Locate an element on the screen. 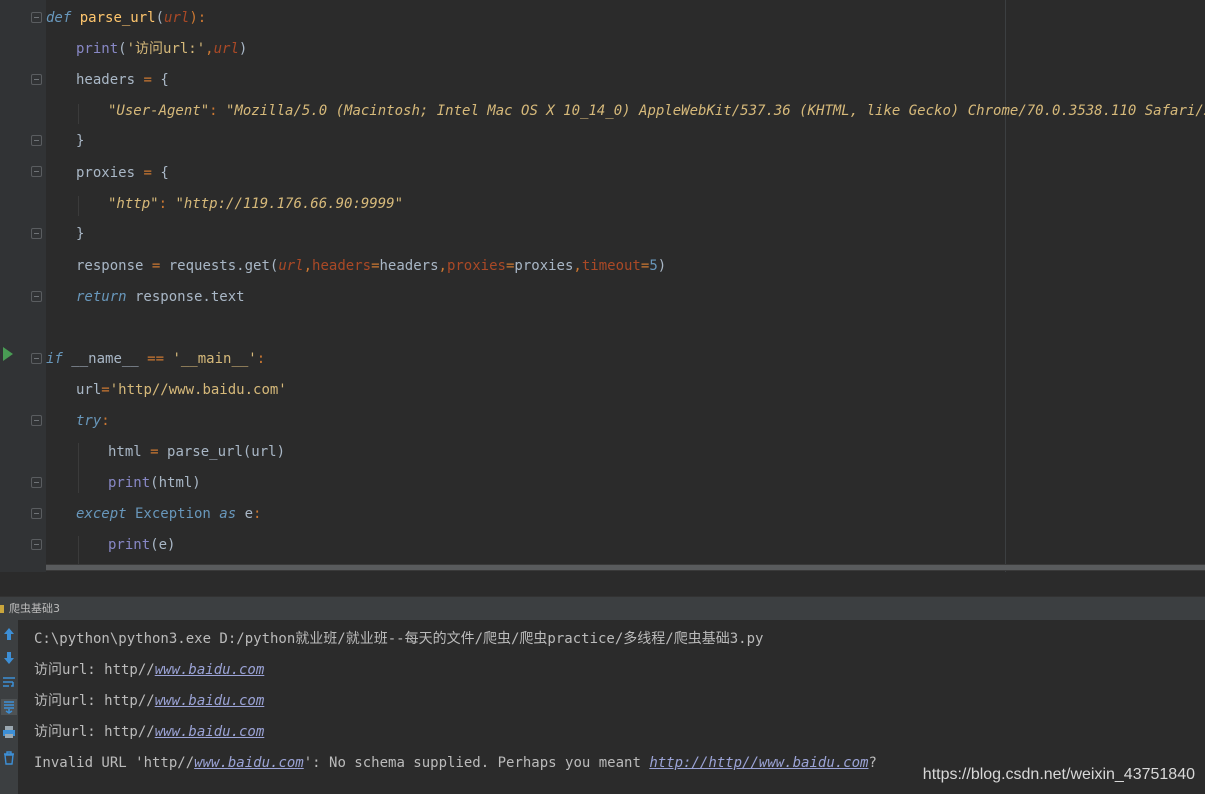 This screenshot has width=1205, height=794. code-line: return response.text is located at coordinates (160, 297).